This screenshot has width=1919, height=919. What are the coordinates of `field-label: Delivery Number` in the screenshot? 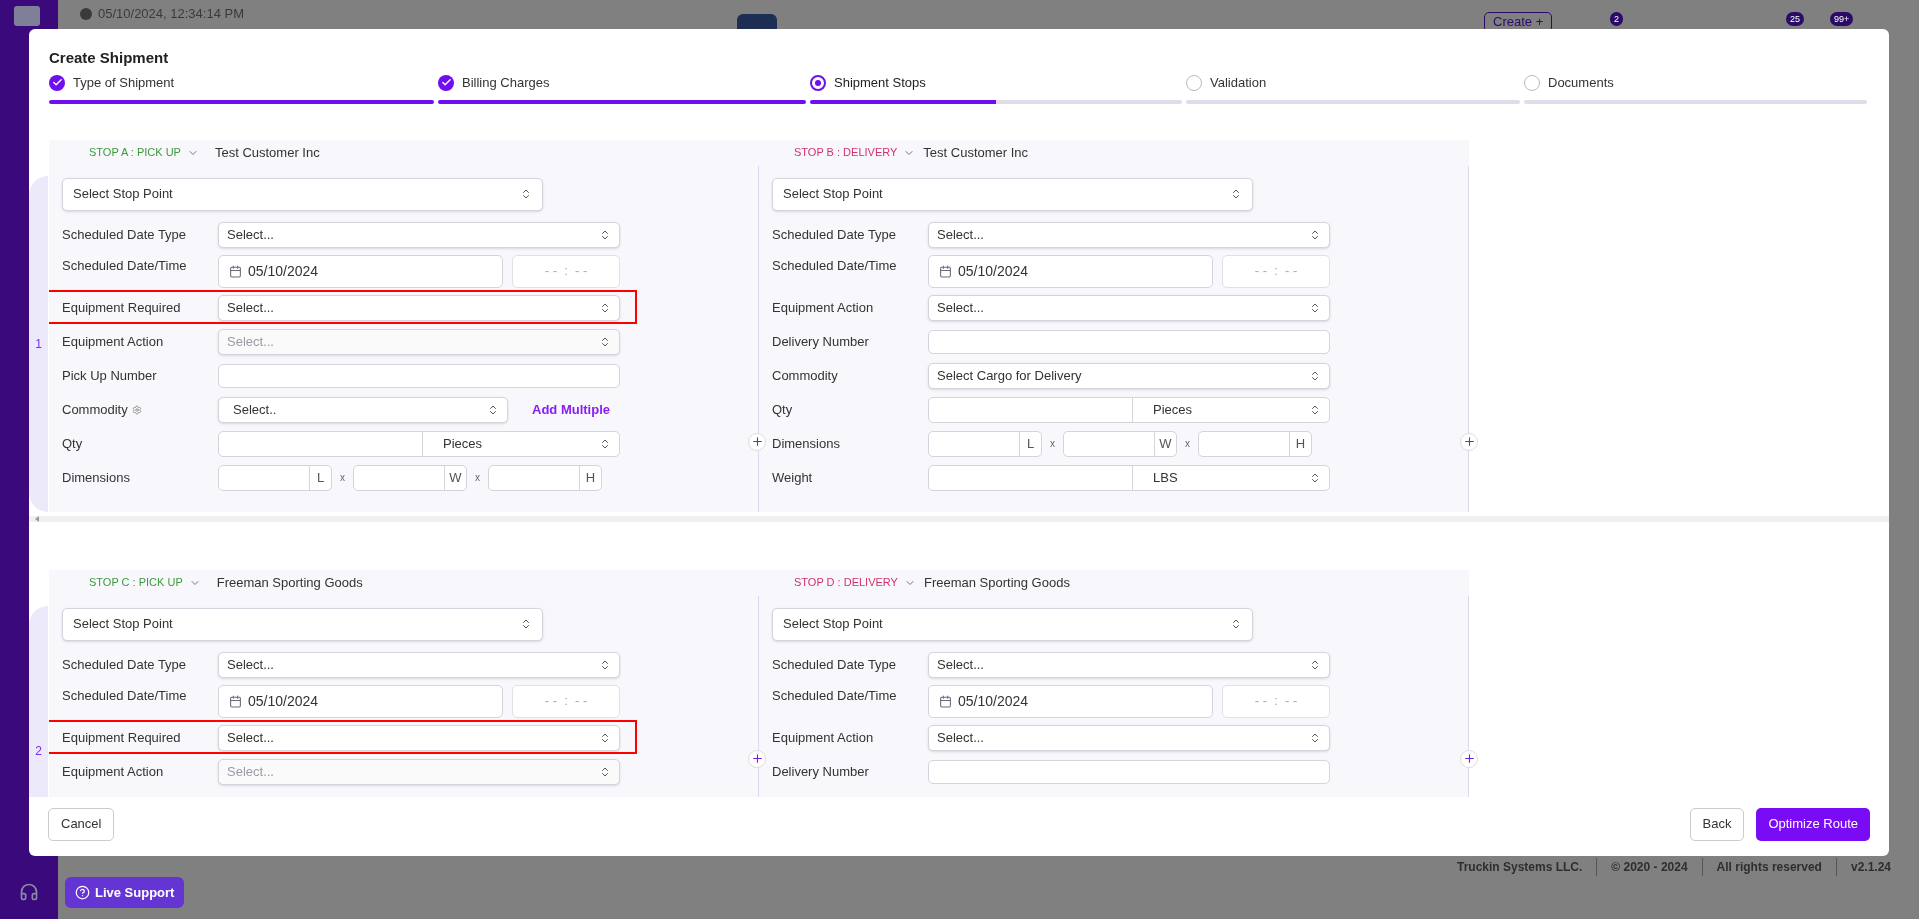 It's located at (820, 342).